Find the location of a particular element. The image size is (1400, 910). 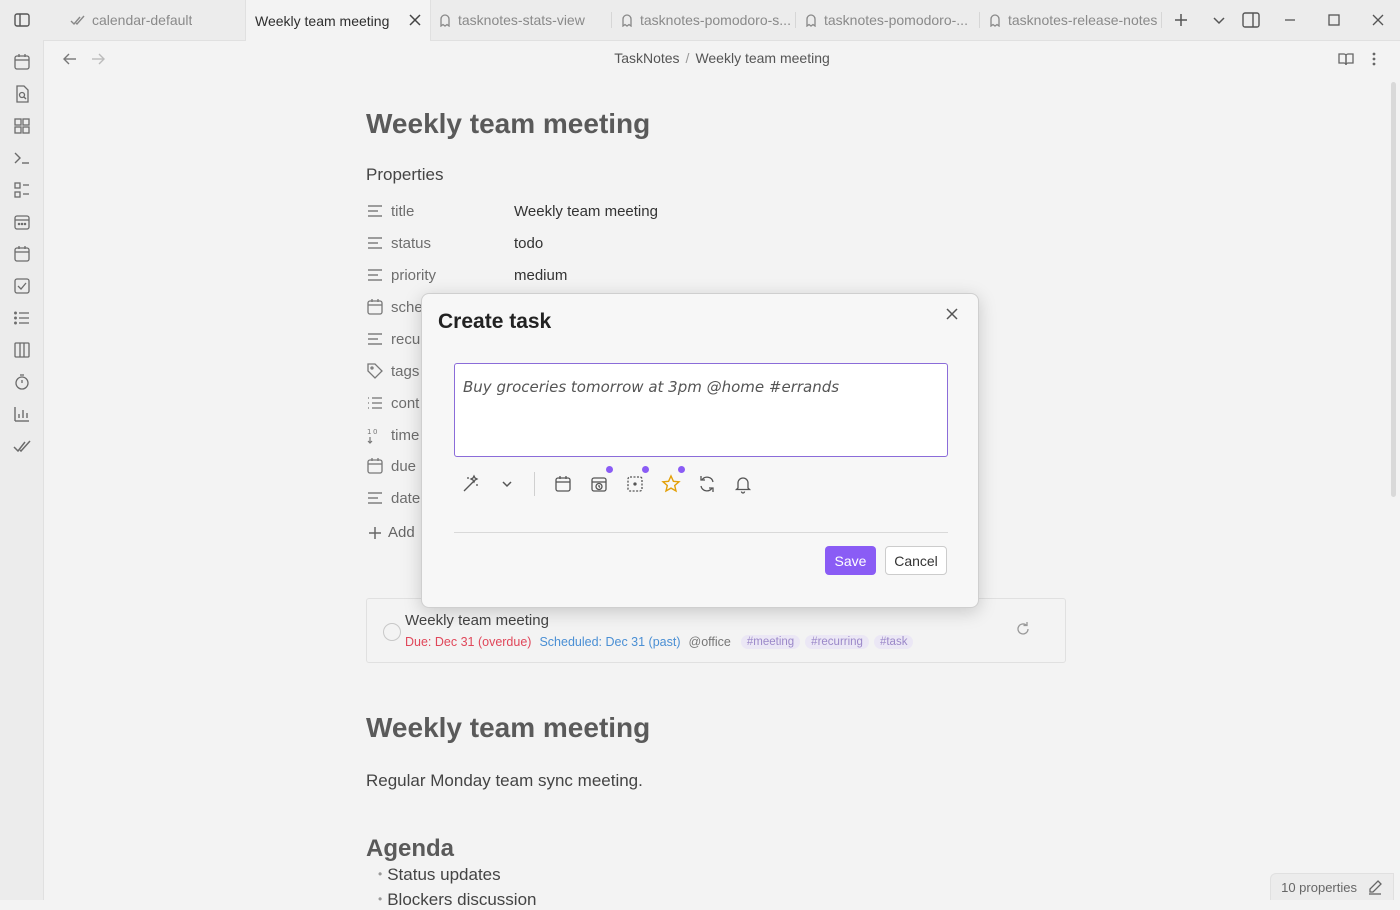

breadcrumb-folder: TaskNotes is located at coordinates (646, 58).